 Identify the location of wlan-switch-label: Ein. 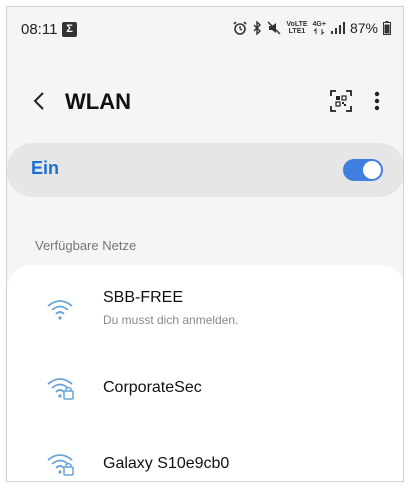
(45, 168).